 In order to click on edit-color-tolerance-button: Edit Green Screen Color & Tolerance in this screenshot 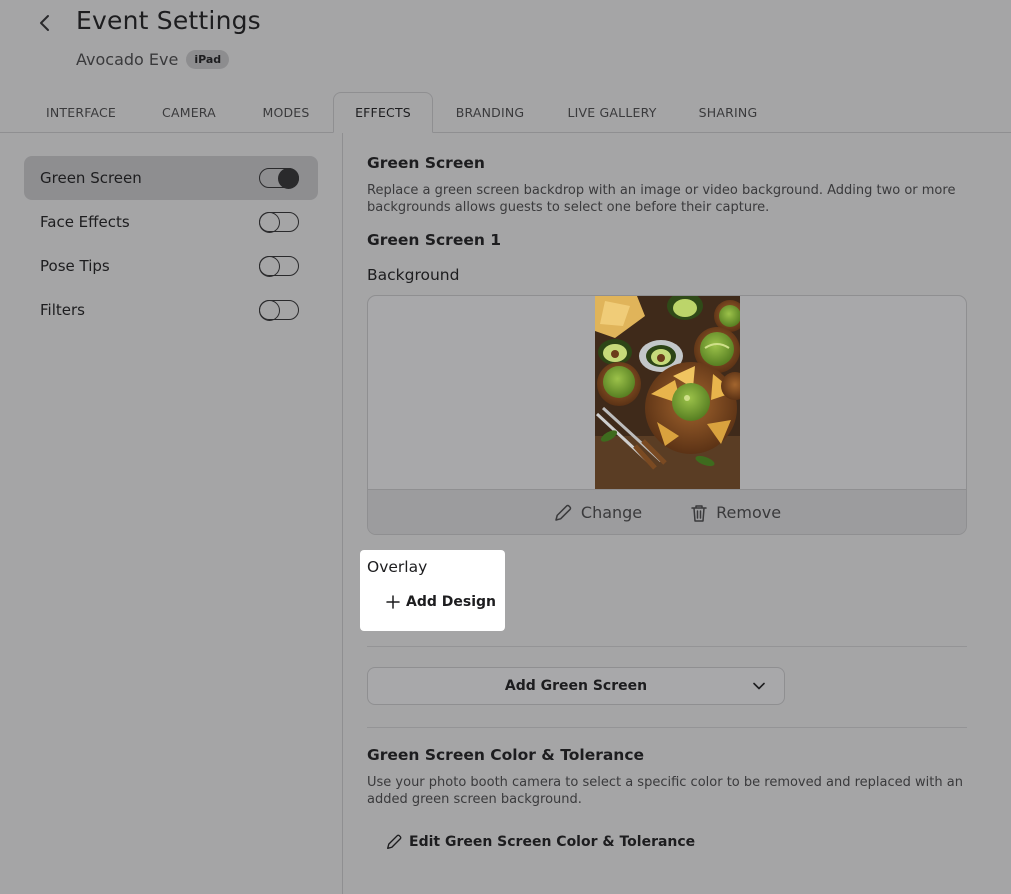, I will do `click(540, 842)`.